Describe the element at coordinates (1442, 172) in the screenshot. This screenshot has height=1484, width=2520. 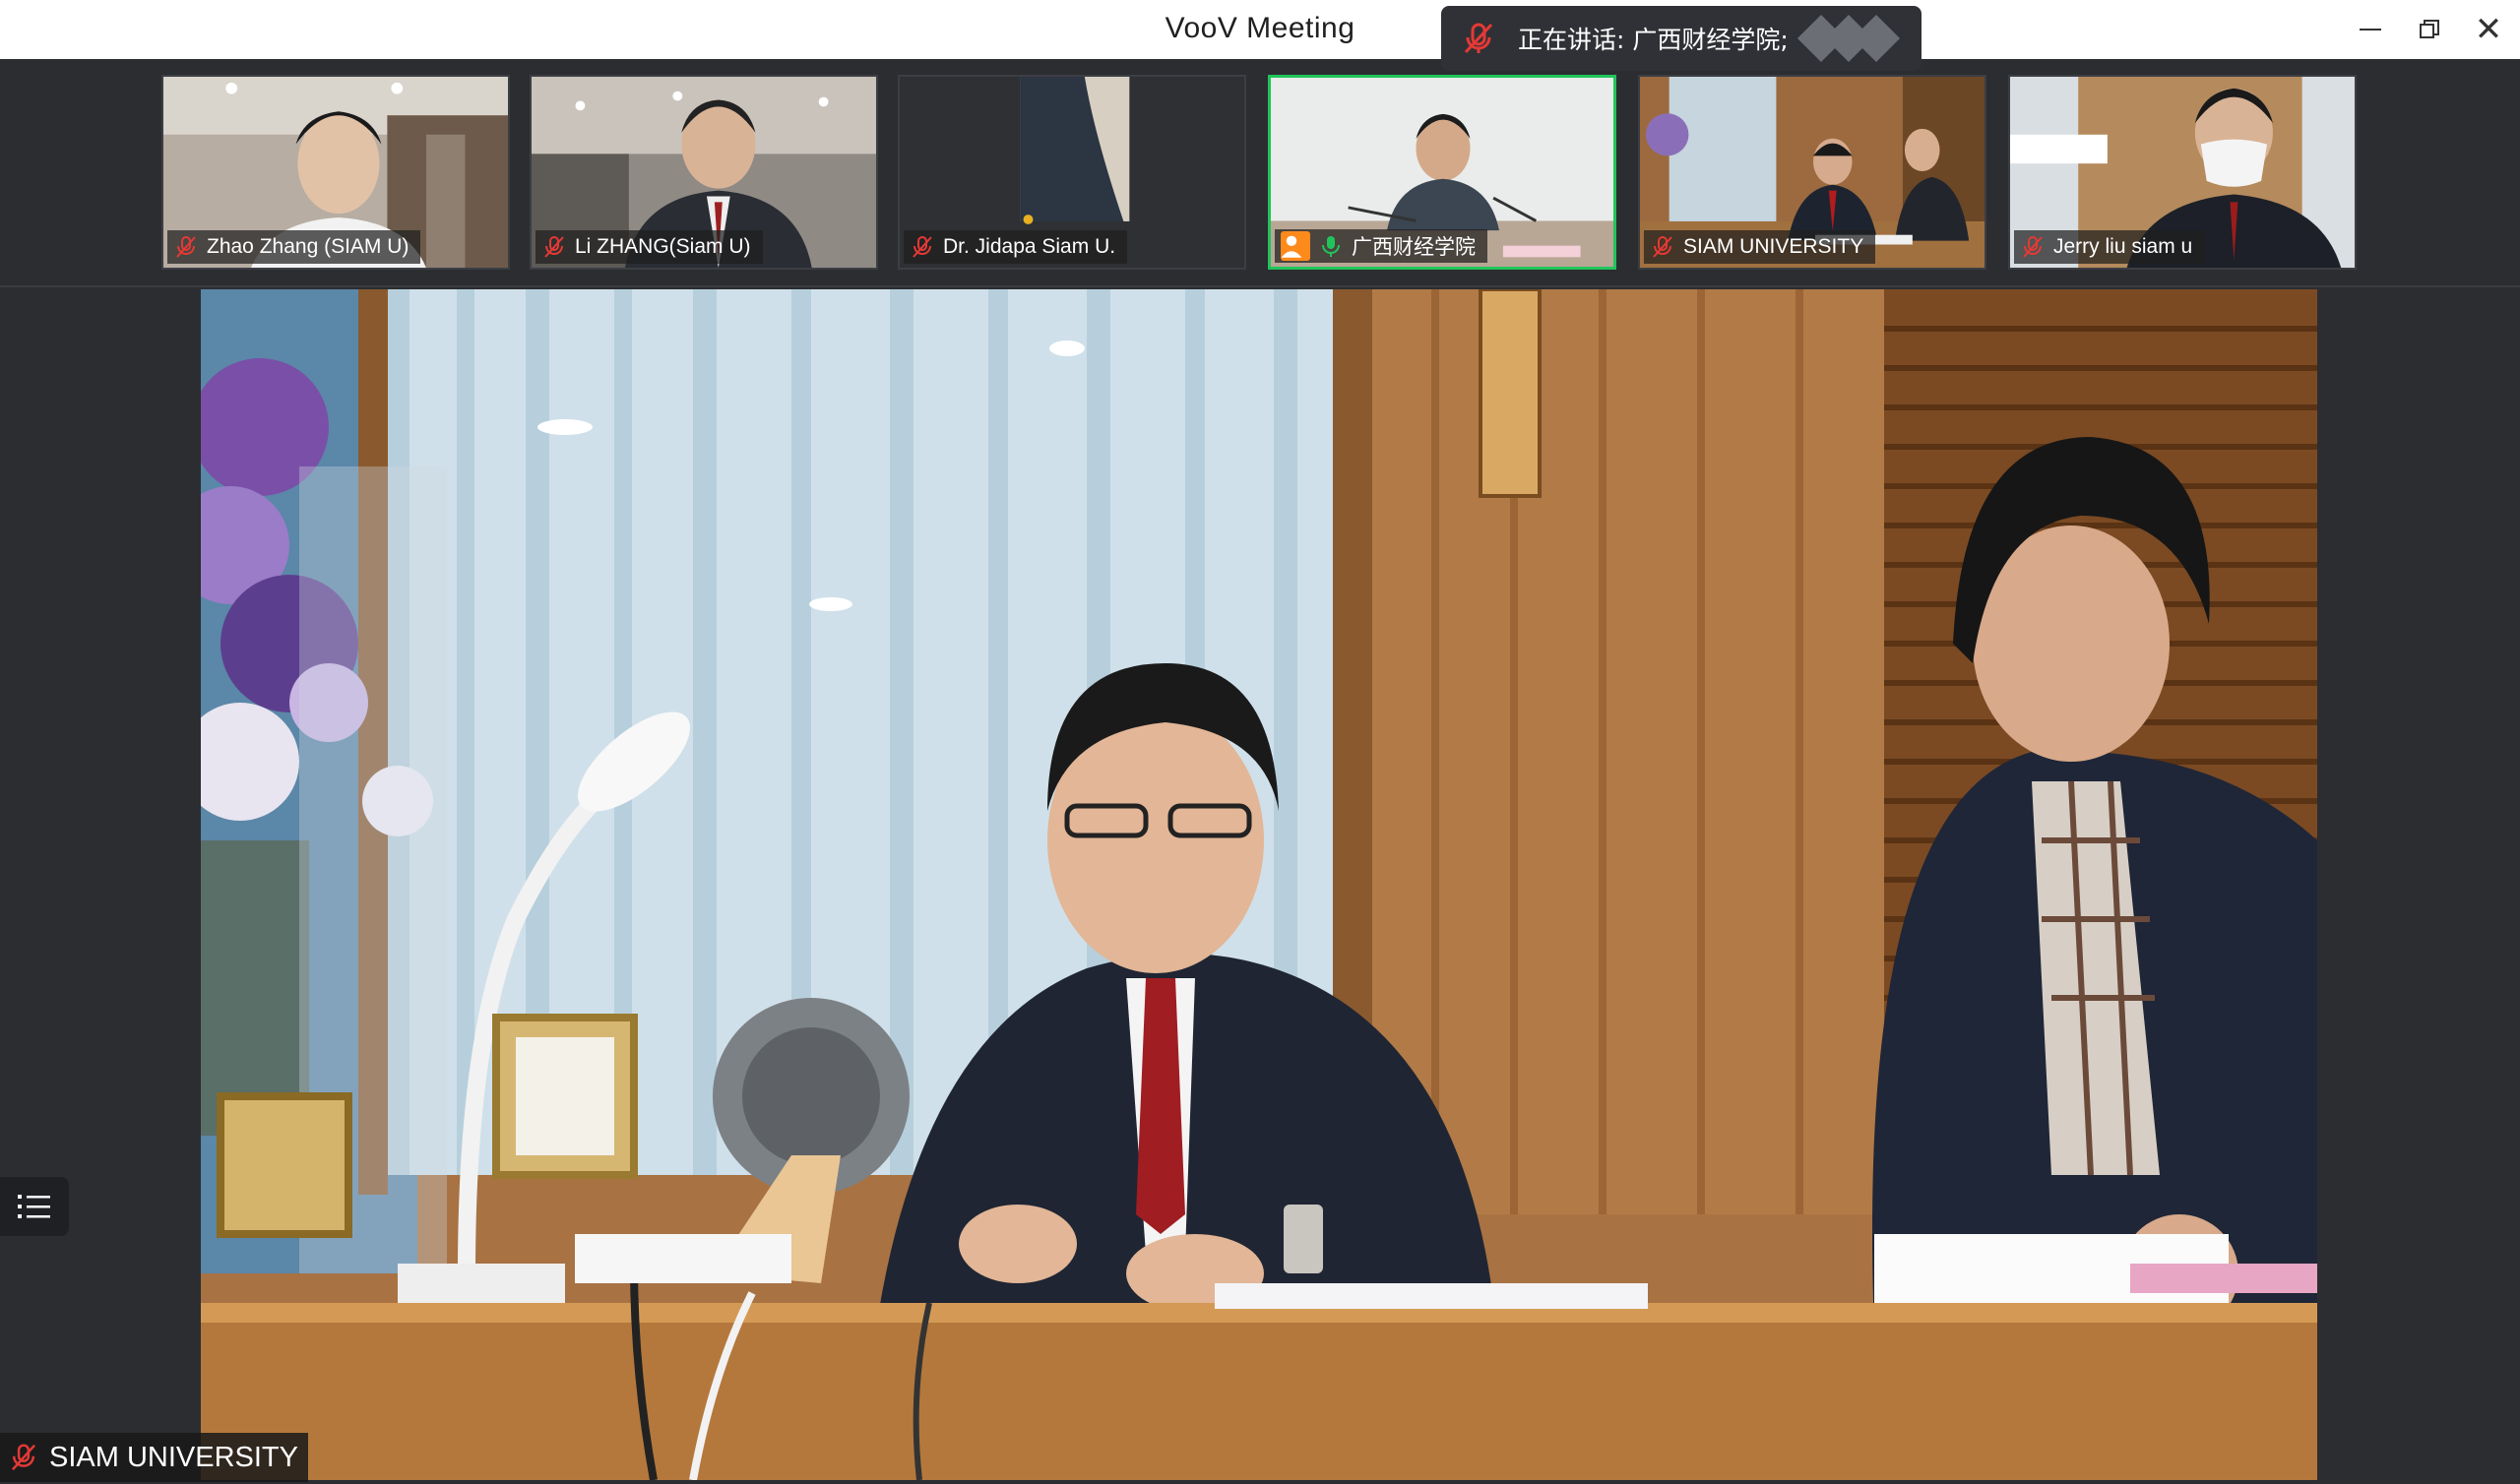
I see `participant-tile-active: 广西财经学院` at that location.